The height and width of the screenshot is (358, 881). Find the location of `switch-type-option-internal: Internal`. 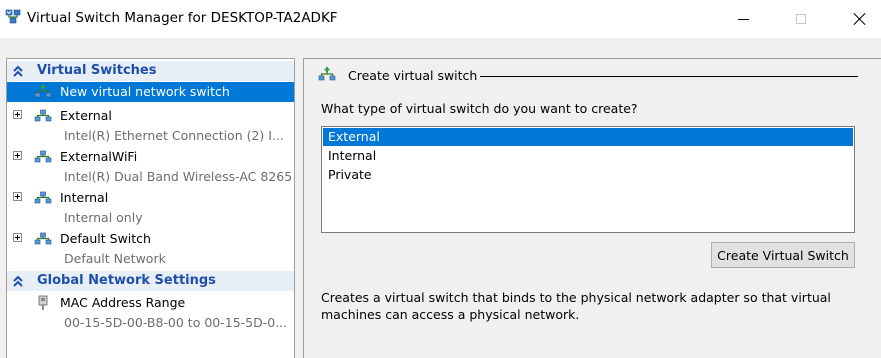

switch-type-option-internal: Internal is located at coordinates (588, 156).